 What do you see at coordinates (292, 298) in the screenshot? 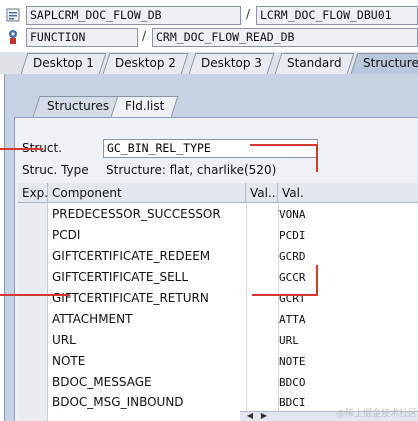
I see `component-value: GCRT` at bounding box center [292, 298].